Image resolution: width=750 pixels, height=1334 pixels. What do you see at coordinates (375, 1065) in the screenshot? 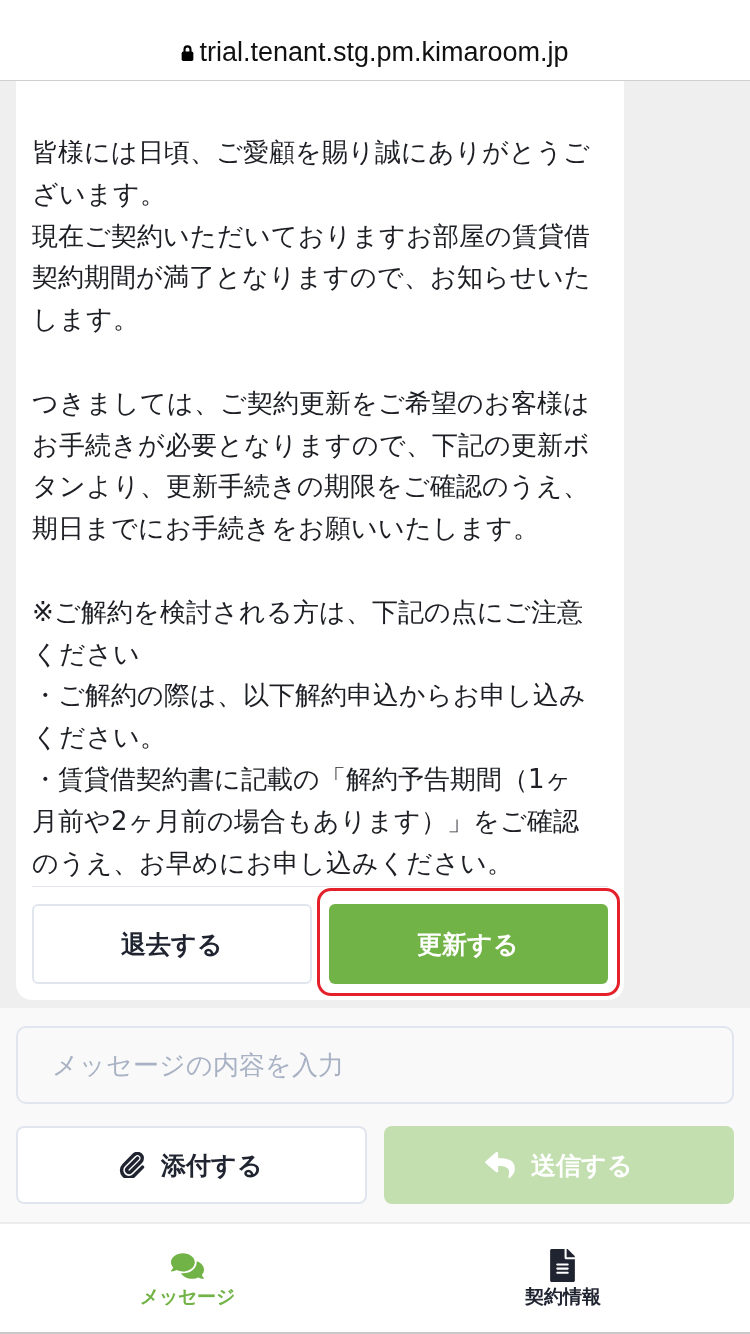
I see `message-input-field: メッセージの内容を入力` at bounding box center [375, 1065].